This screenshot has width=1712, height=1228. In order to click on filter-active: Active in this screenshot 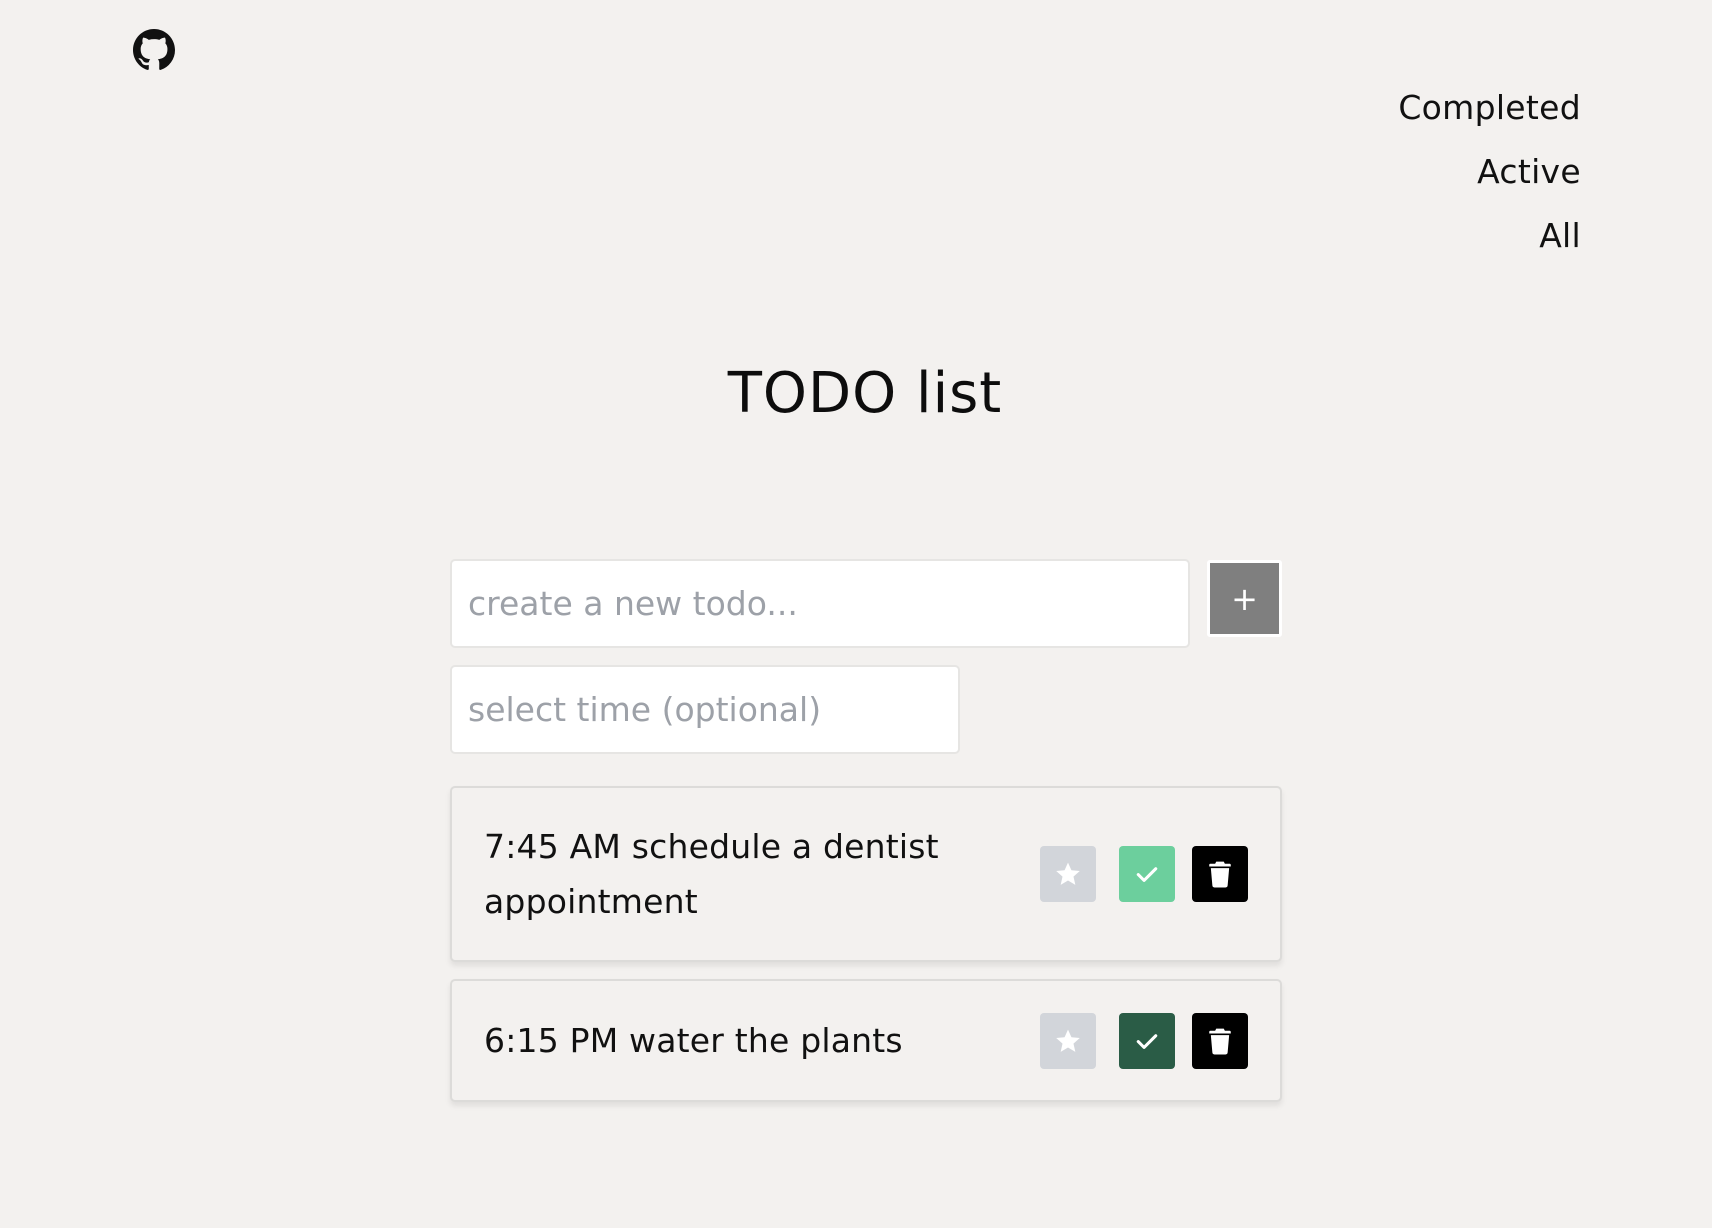, I will do `click(1529, 172)`.